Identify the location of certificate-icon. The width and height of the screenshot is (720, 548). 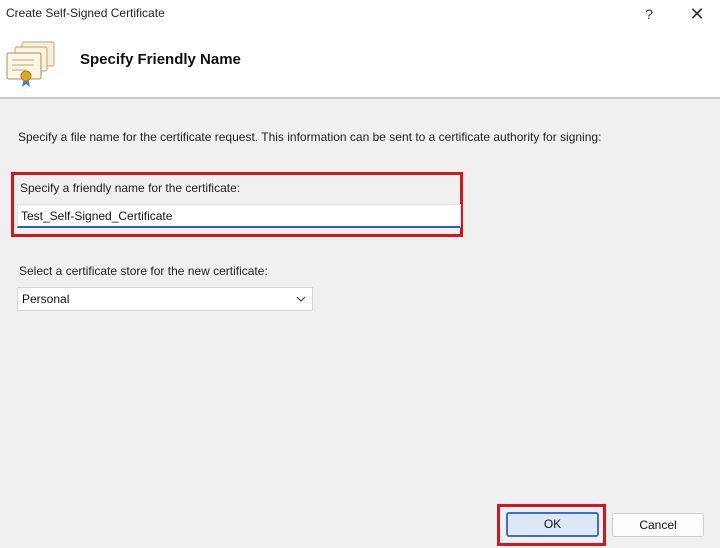
(30, 64).